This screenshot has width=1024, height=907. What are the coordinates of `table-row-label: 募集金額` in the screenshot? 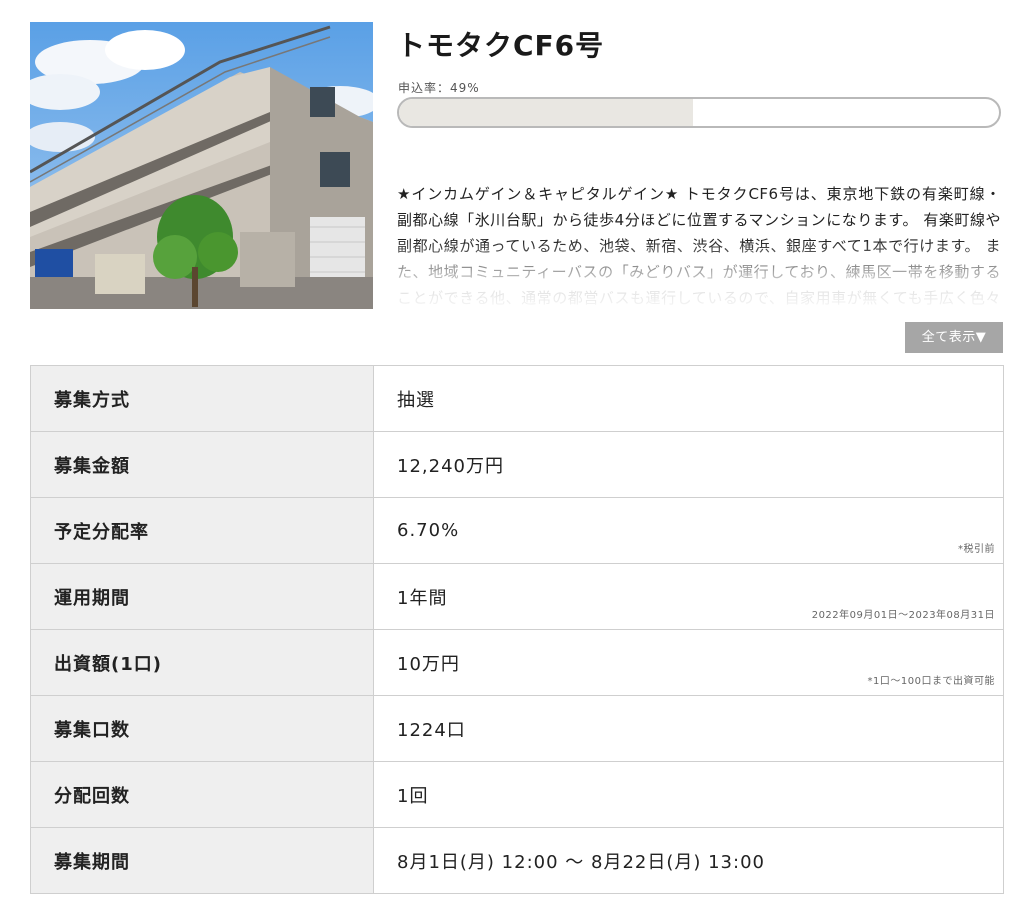 It's located at (202, 464).